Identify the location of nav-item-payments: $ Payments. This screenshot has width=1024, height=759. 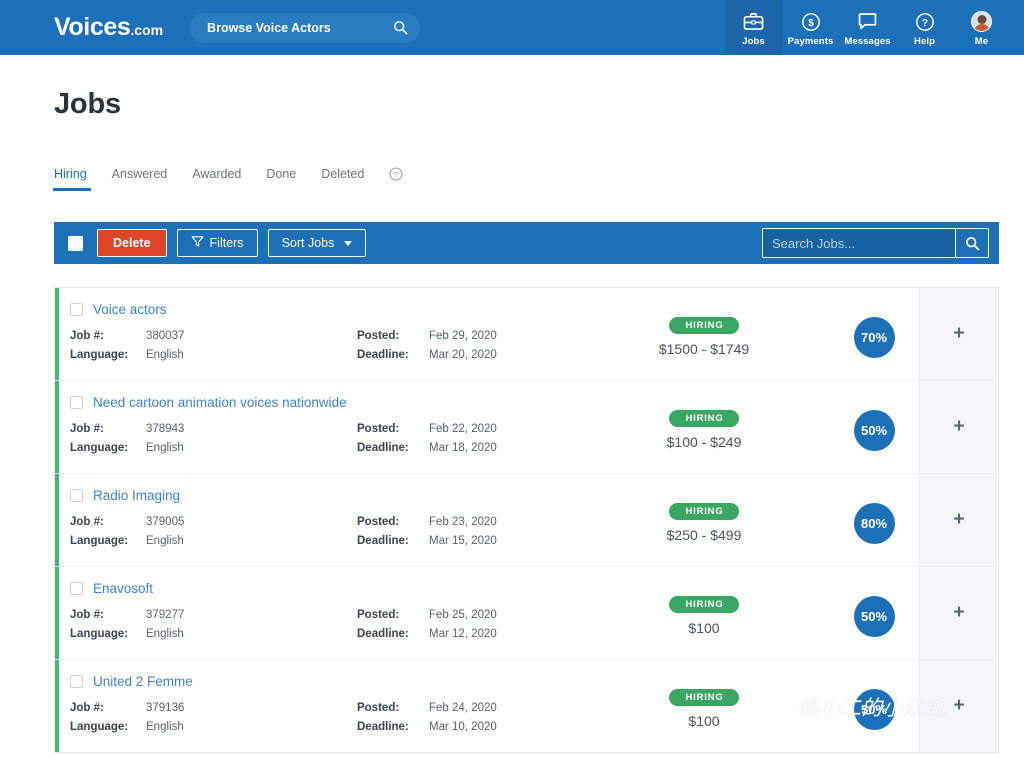
(810, 27).